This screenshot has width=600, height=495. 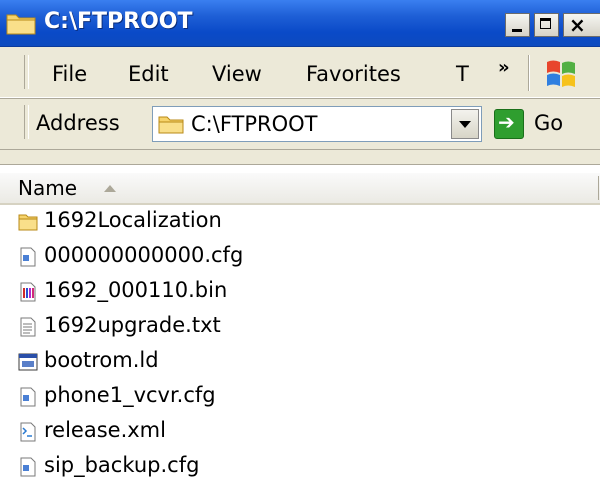 I want to click on column-name-label: Name, so click(x=48, y=188).